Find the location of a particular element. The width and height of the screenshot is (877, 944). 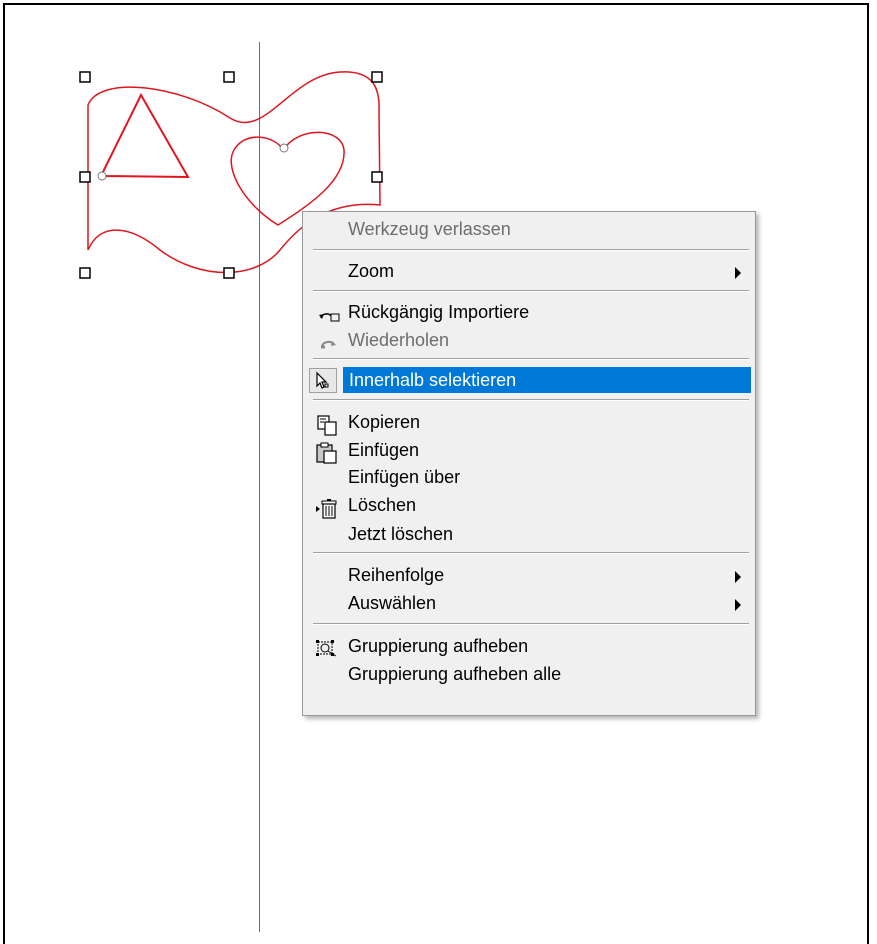

menu-item-label: Gruppierung aufheben is located at coordinates (438, 646).